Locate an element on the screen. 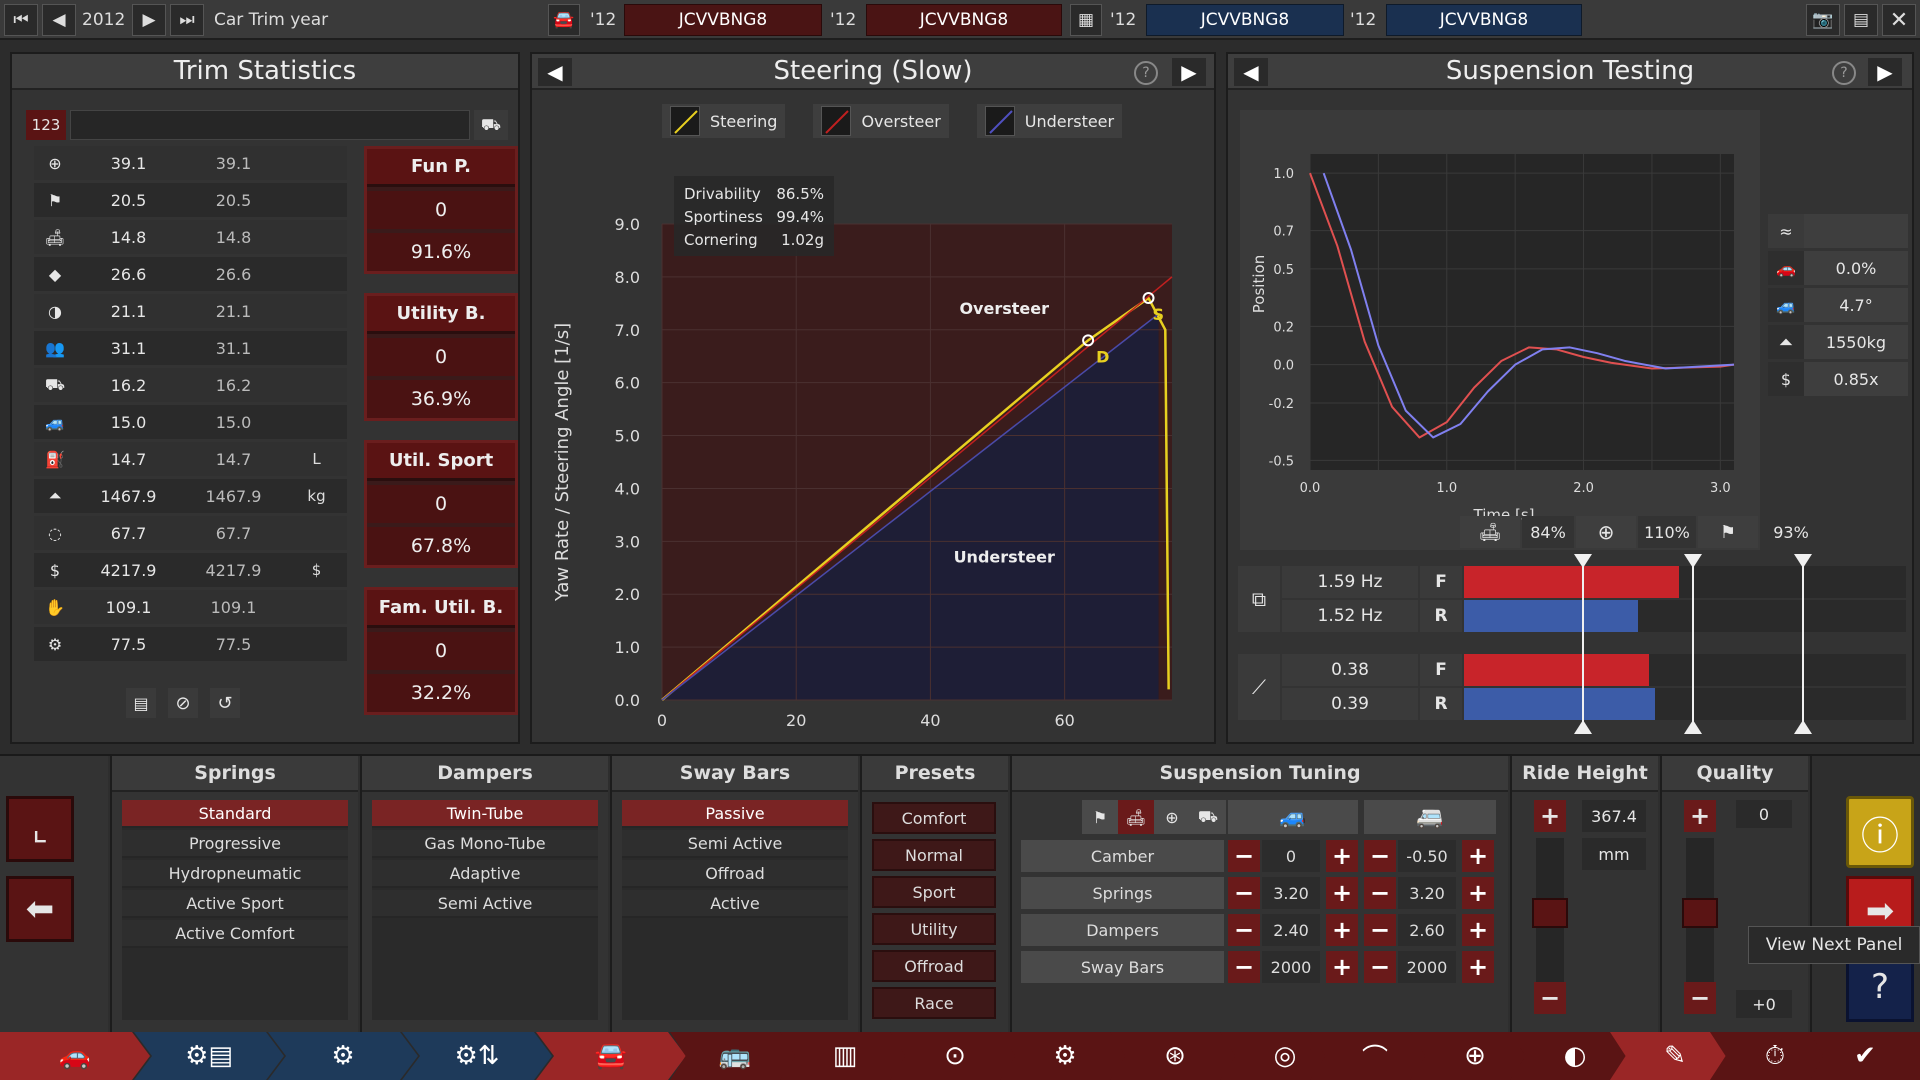 The width and height of the screenshot is (1920, 1080). engine-tune-icon: ⚙⇅ is located at coordinates (477, 1056).